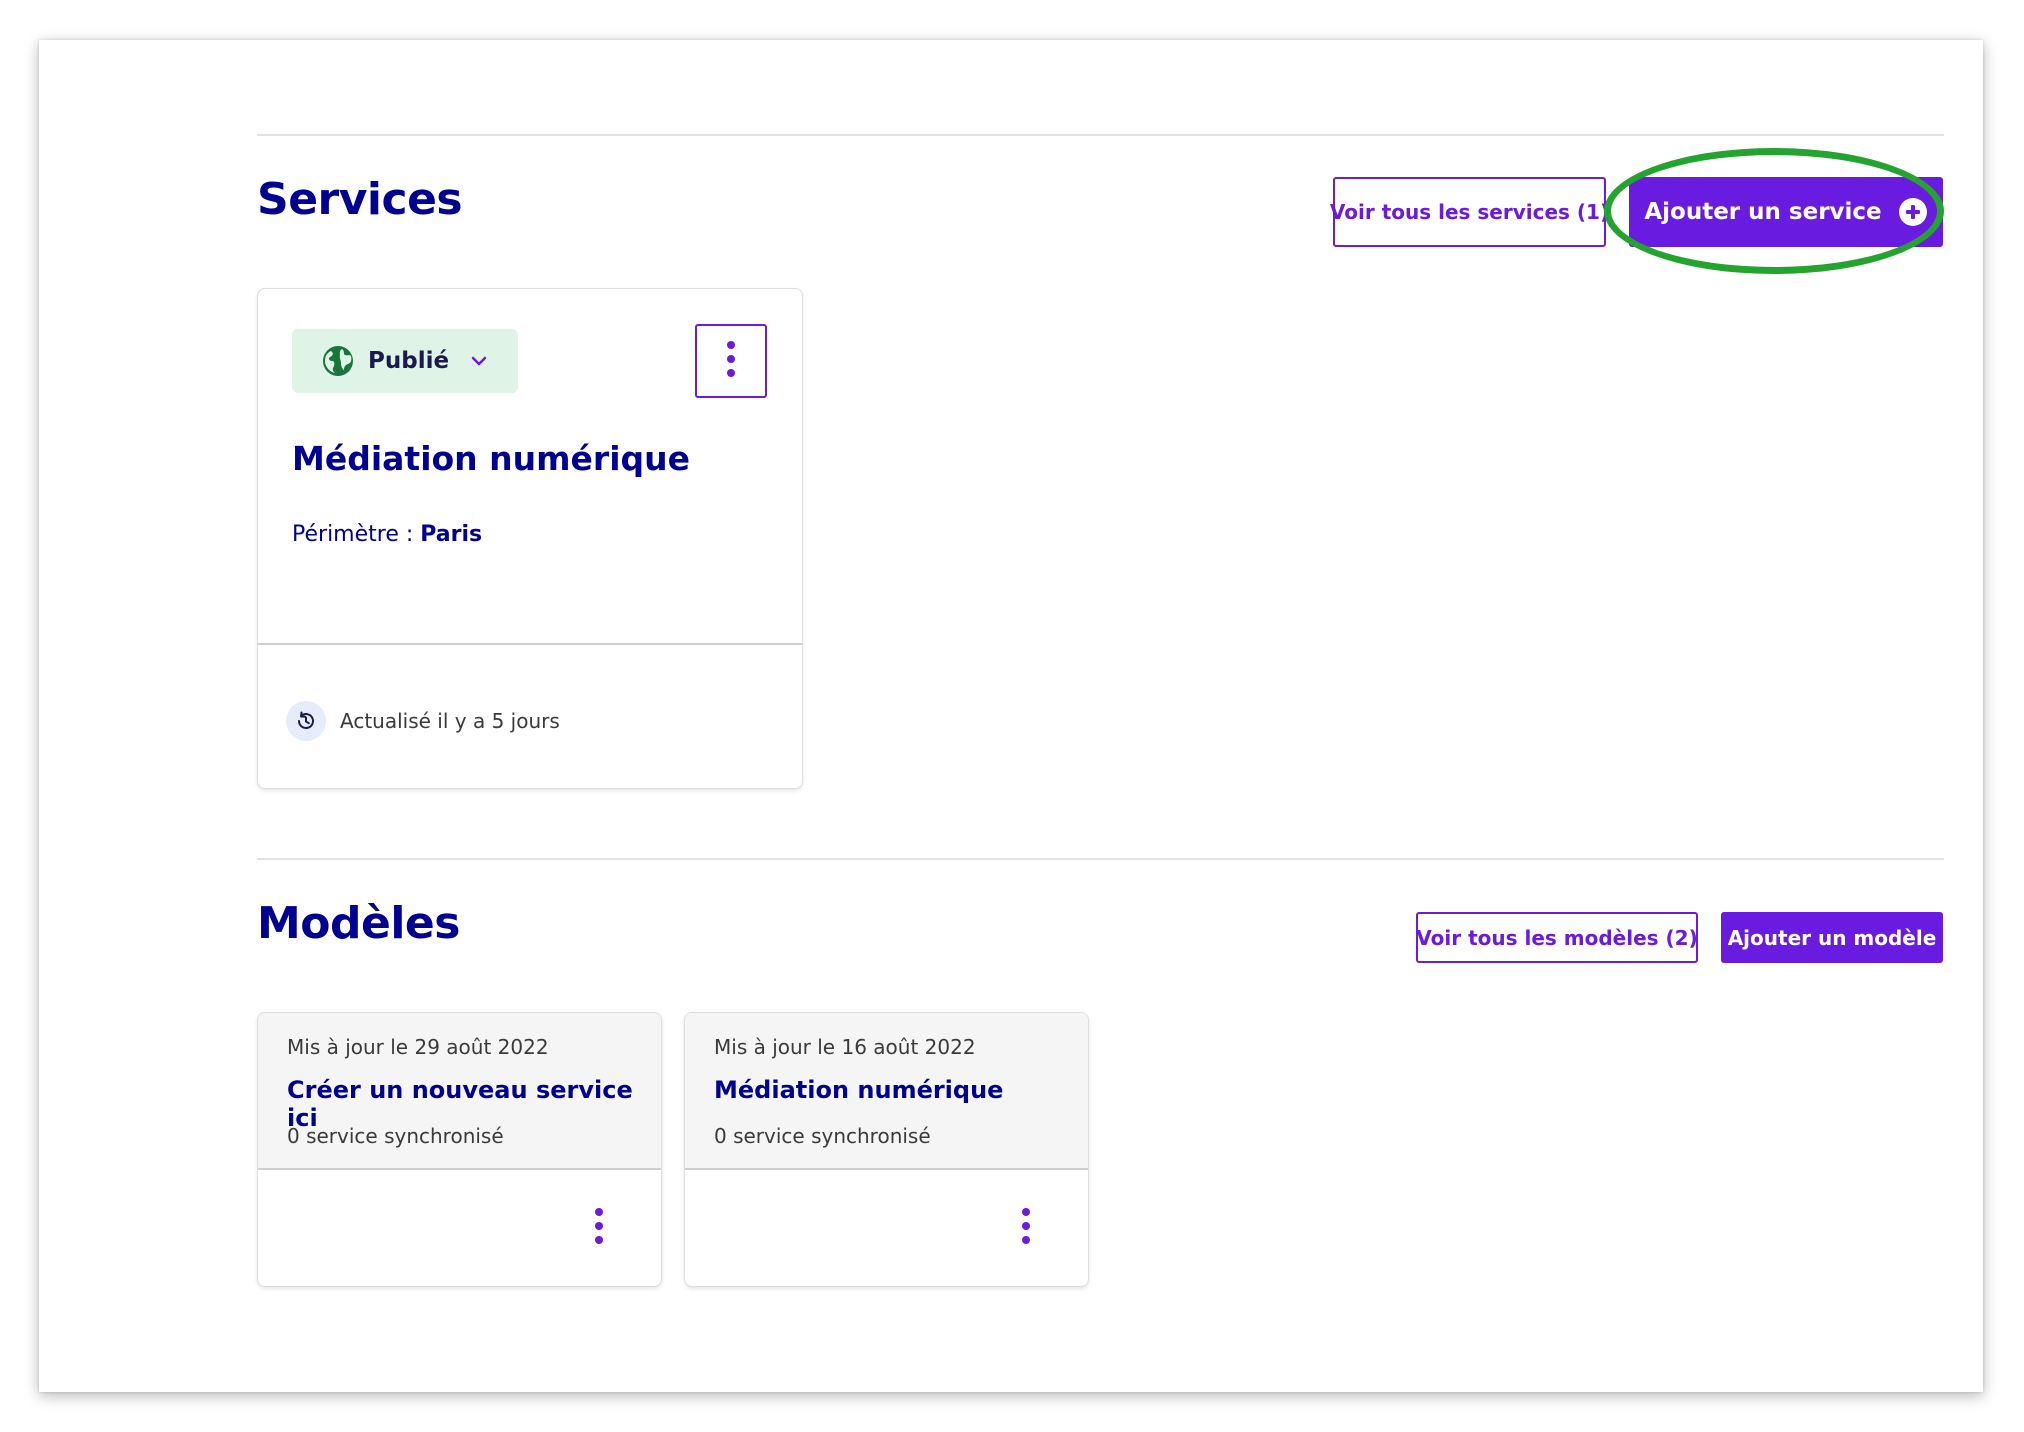  What do you see at coordinates (1469, 212) in the screenshot?
I see `view-all-services-button: Voir tous les services (1)` at bounding box center [1469, 212].